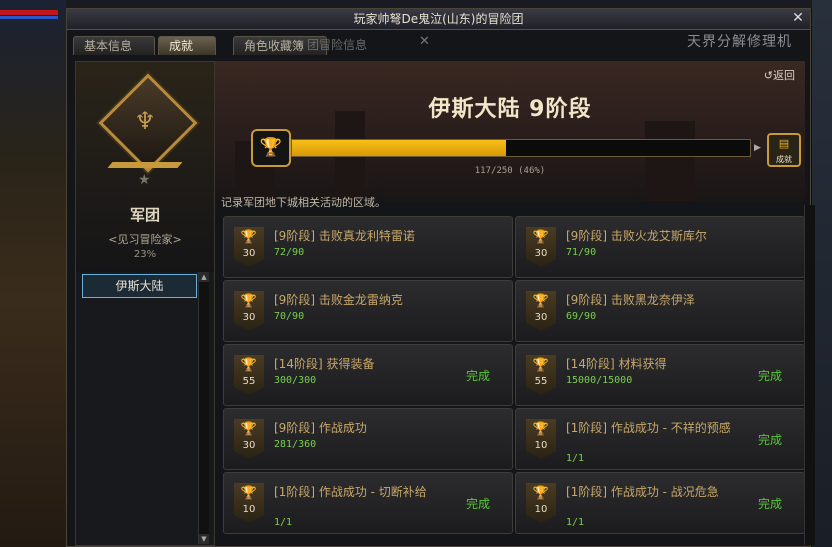 This screenshot has height=547, width=832. What do you see at coordinates (145, 165) in the screenshot?
I see `badge-stripe` at bounding box center [145, 165].